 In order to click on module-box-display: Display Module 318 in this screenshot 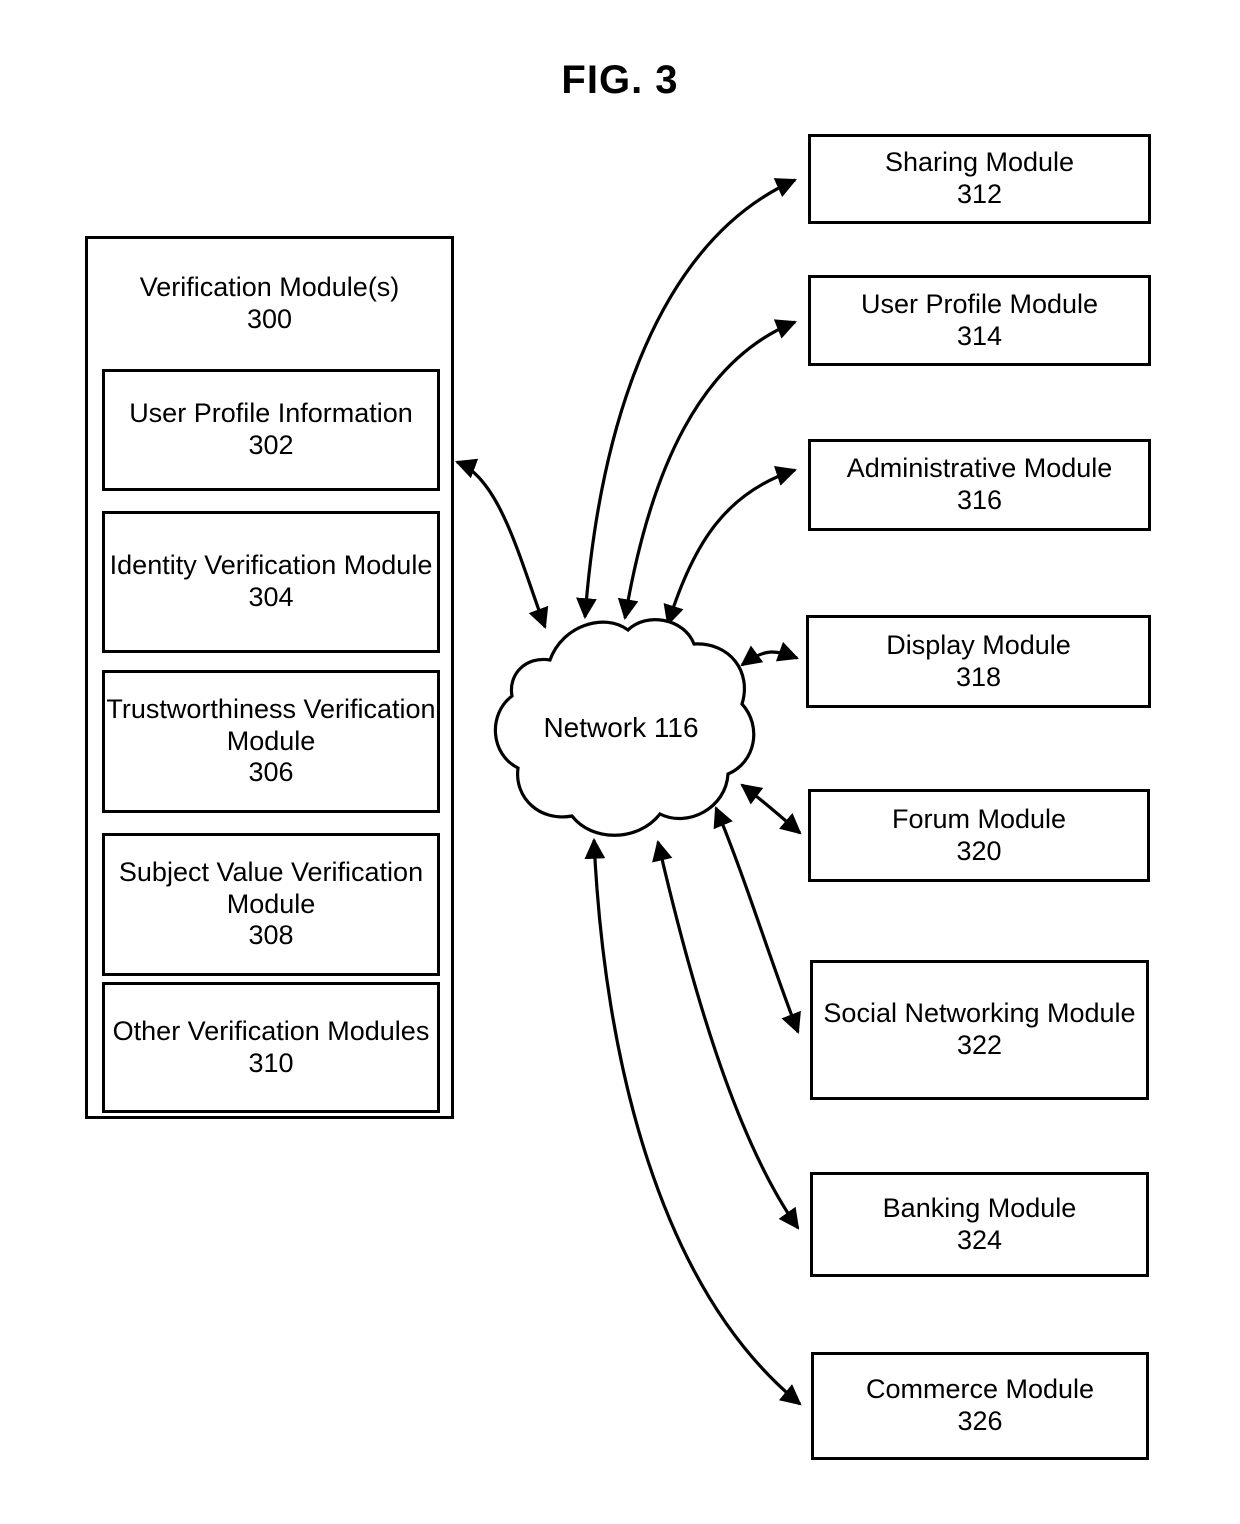, I will do `click(978, 661)`.